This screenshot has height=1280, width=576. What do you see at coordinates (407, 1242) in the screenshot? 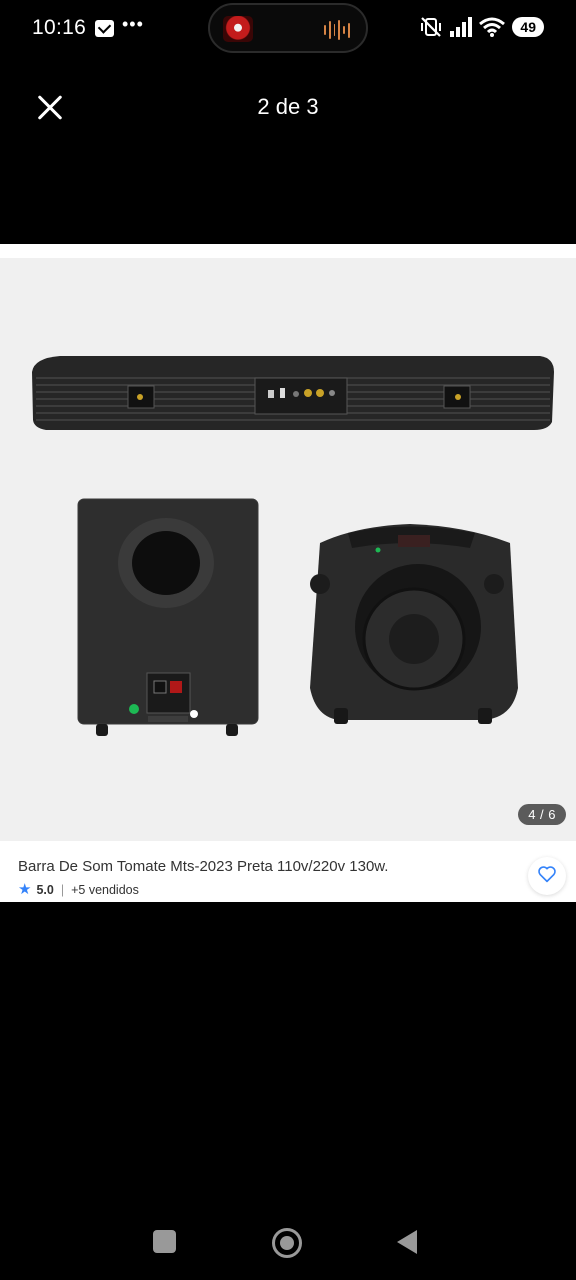
I see `back-triangle-icon` at bounding box center [407, 1242].